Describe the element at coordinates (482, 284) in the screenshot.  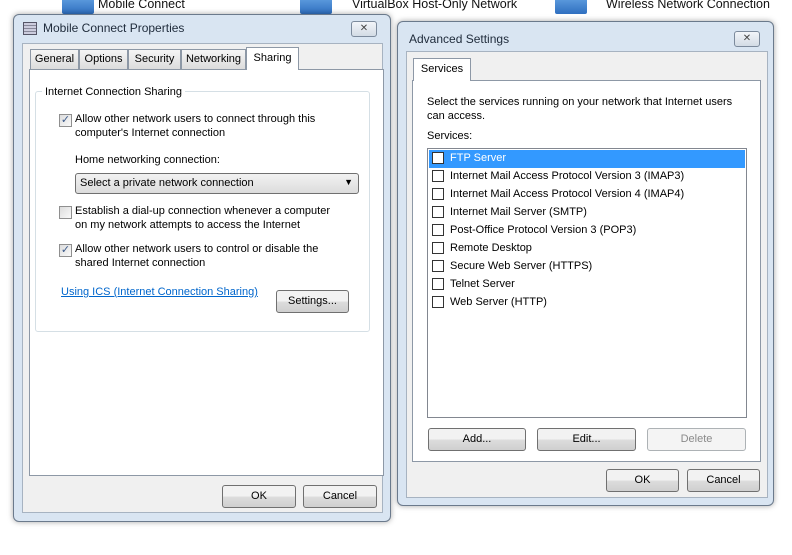
I see `service-label: Telnet Server` at that location.